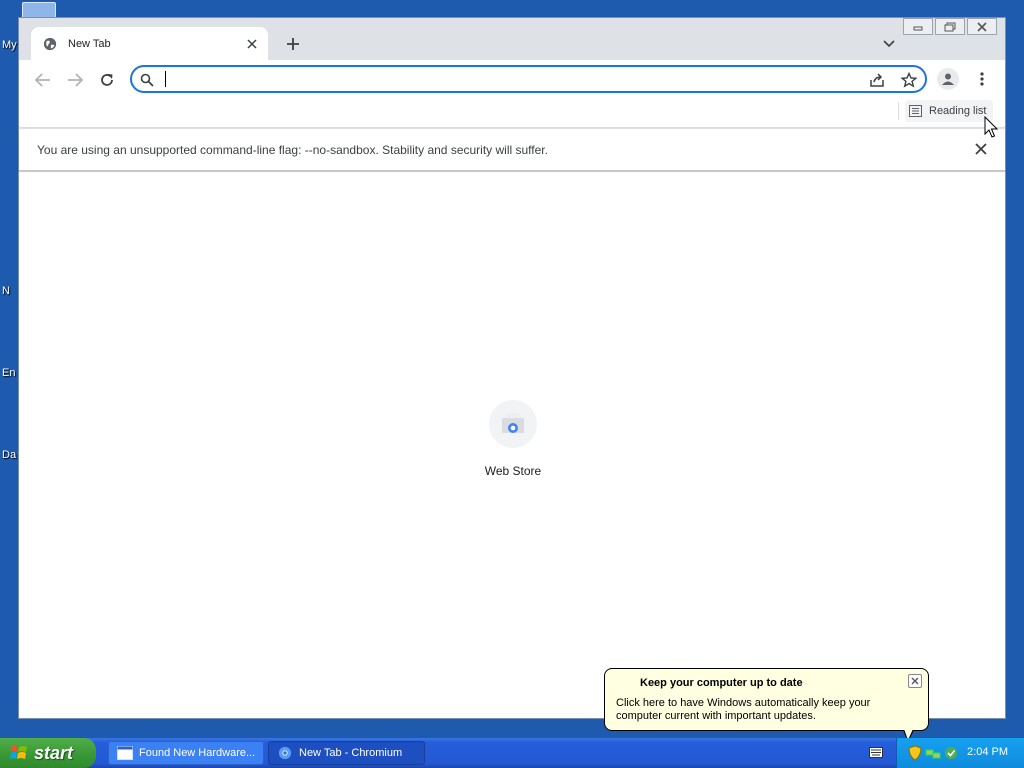 This screenshot has width=1024, height=768. Describe the element at coordinates (933, 753) in the screenshot. I see `network-icon` at that location.